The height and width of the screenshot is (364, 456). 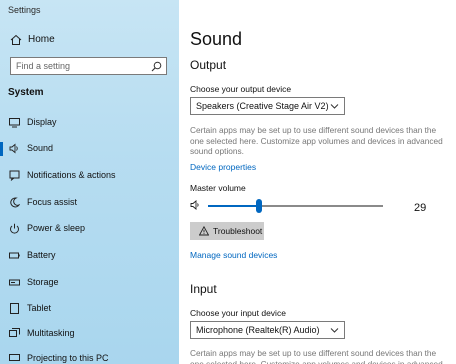 I want to click on sidebar-item-label: Battery, so click(x=41, y=255).